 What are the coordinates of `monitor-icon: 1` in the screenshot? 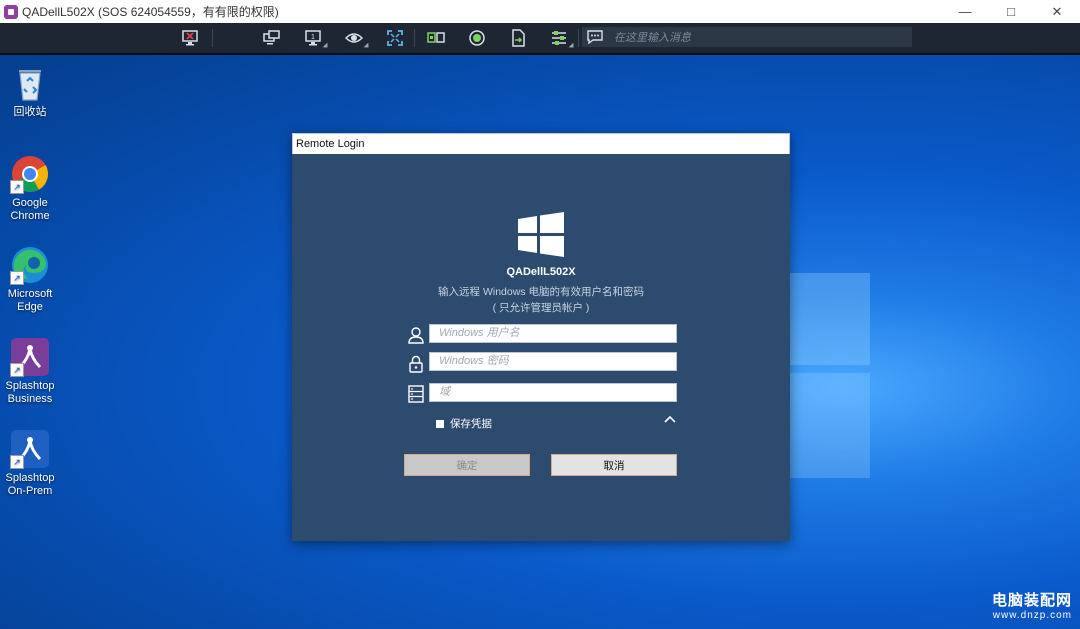 It's located at (314, 38).